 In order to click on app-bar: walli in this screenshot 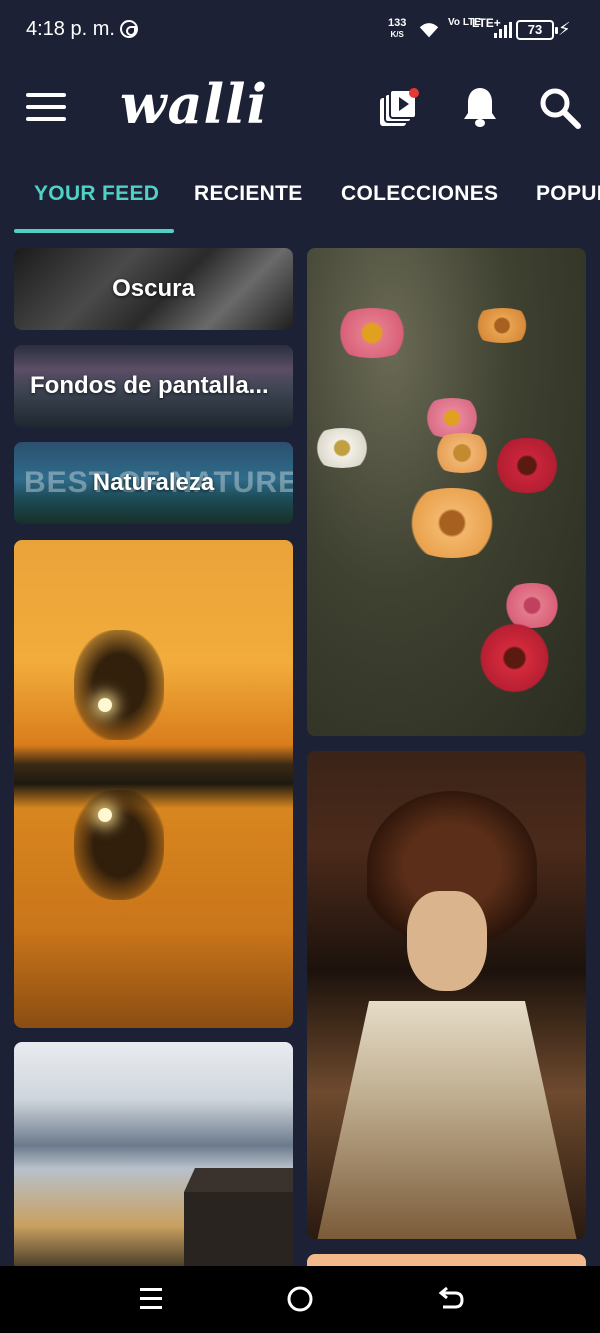, I will do `click(300, 110)`.